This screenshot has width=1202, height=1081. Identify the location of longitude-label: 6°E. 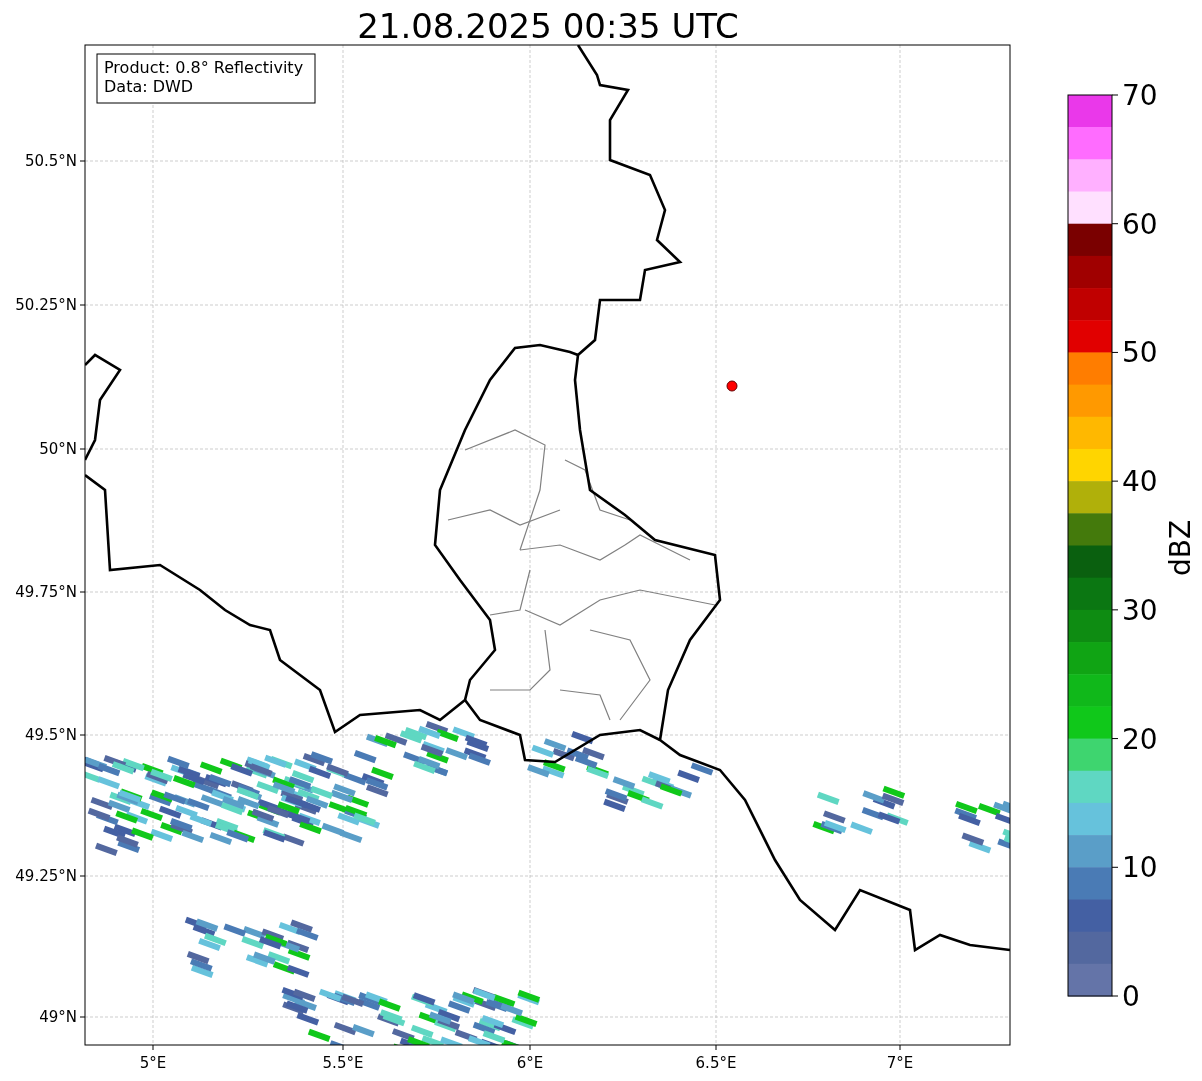
(530, 1063).